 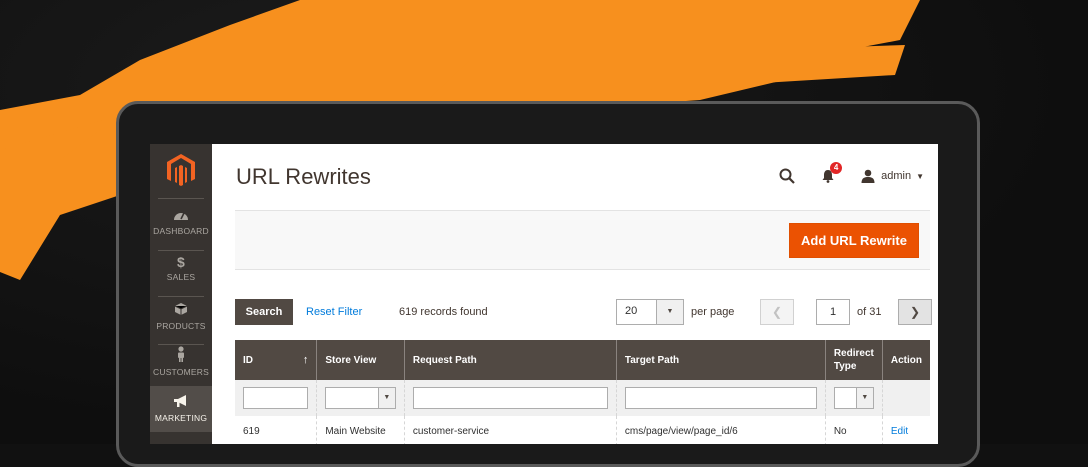 What do you see at coordinates (720, 360) in the screenshot?
I see `column-header-target-path: Target Path` at bounding box center [720, 360].